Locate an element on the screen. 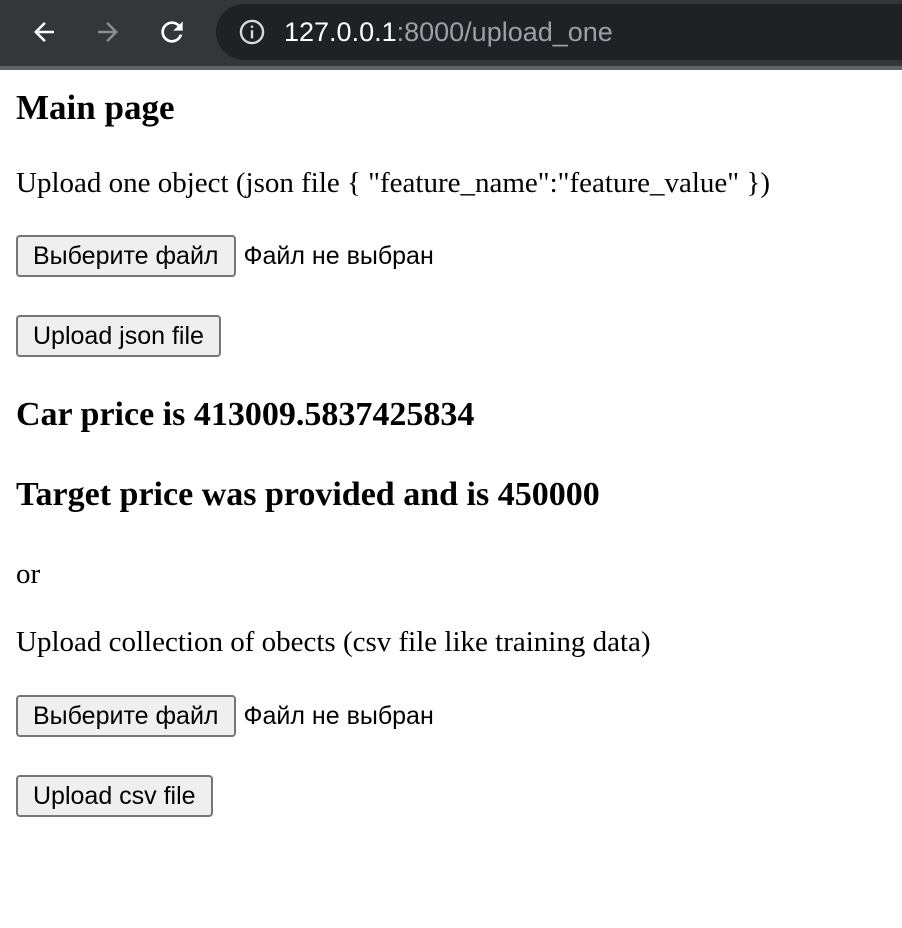  url-host: 127.0.0.1 is located at coordinates (340, 31).